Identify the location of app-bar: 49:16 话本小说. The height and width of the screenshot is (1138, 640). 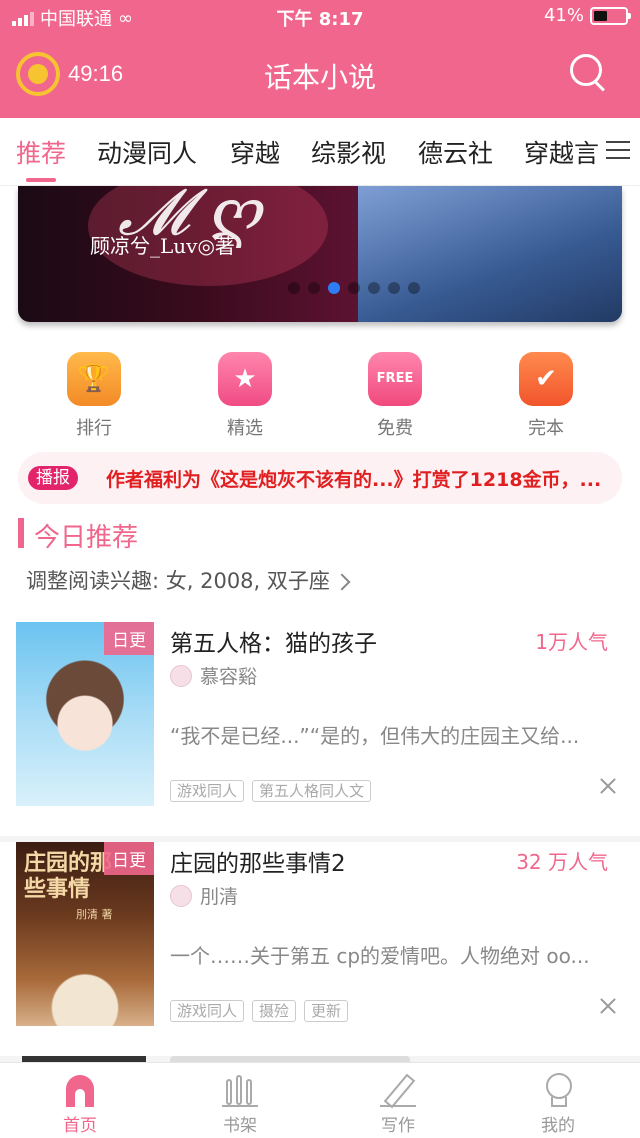
(320, 76).